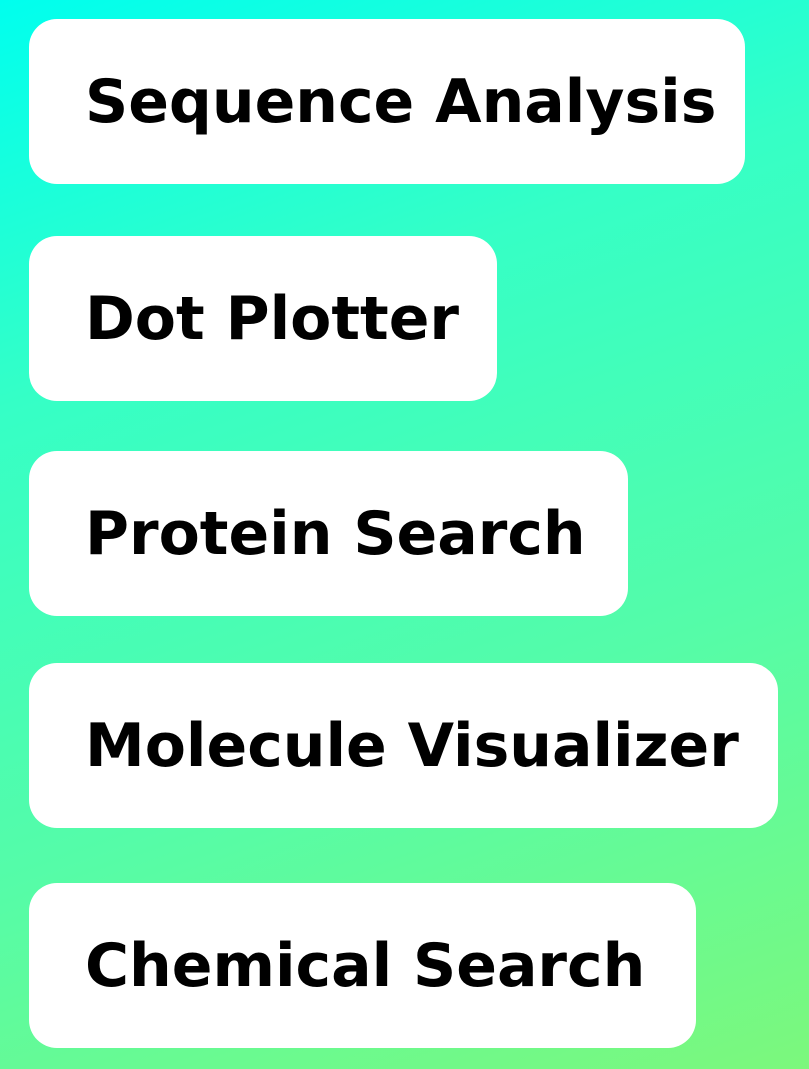 The height and width of the screenshot is (1069, 809). I want to click on molecule-visualizer-label: Molecule Visualizer, so click(412, 745).